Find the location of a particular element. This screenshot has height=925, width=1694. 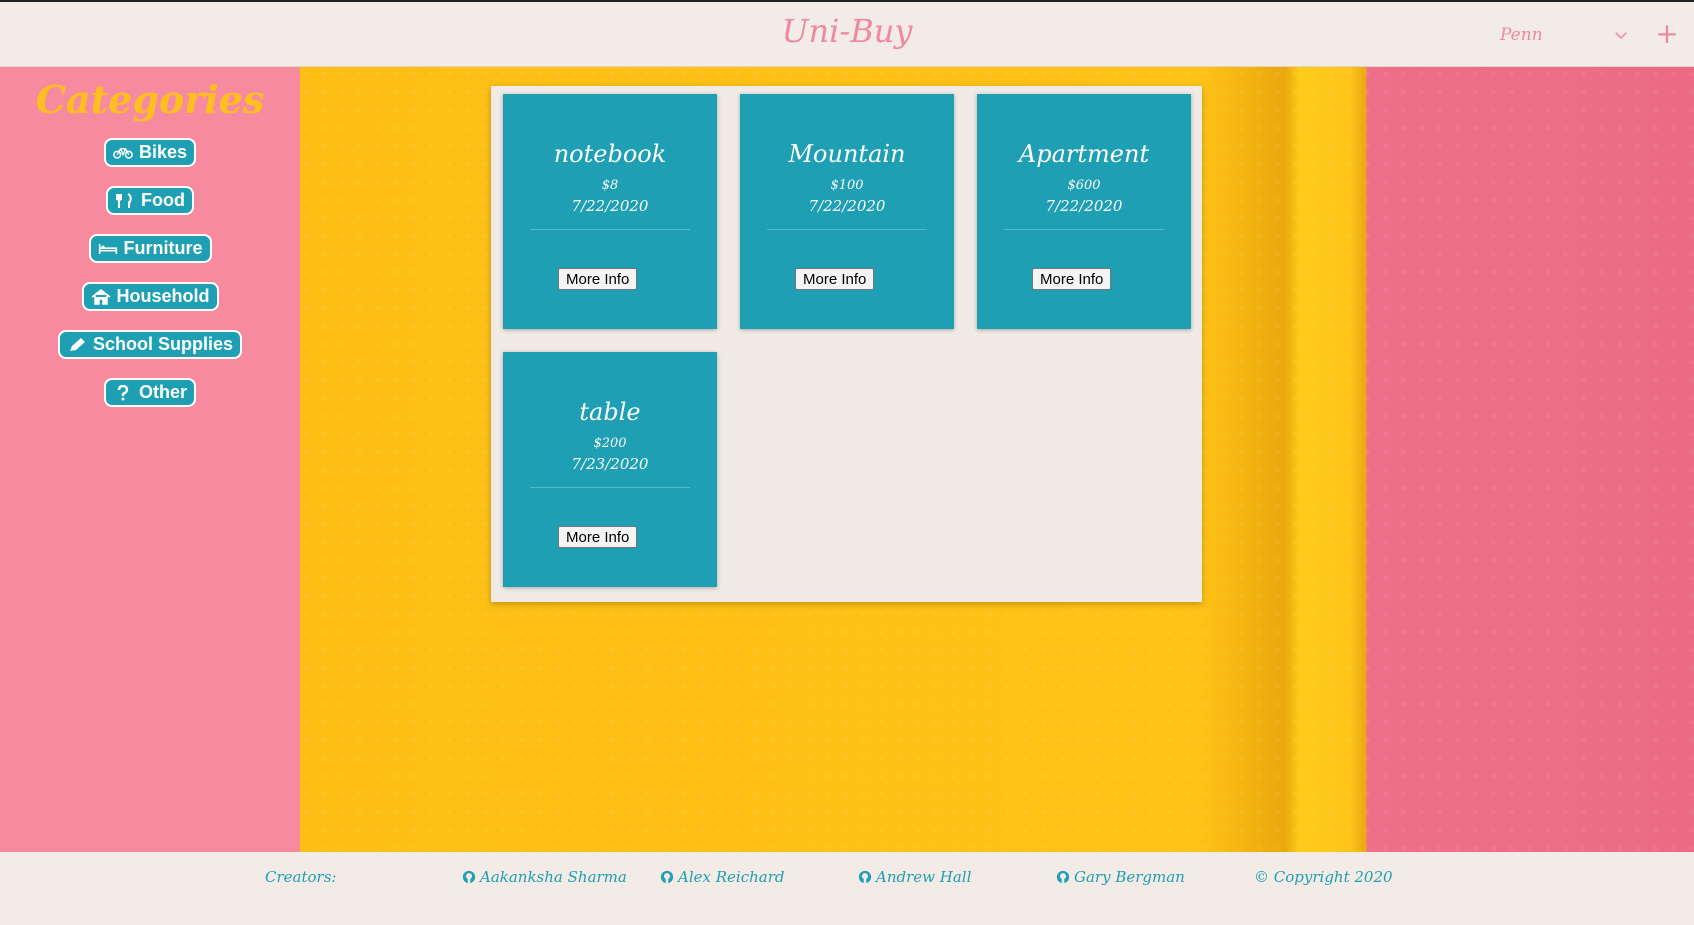

listing-card: notebook $8 7/22/2020 More Info is located at coordinates (610, 211).